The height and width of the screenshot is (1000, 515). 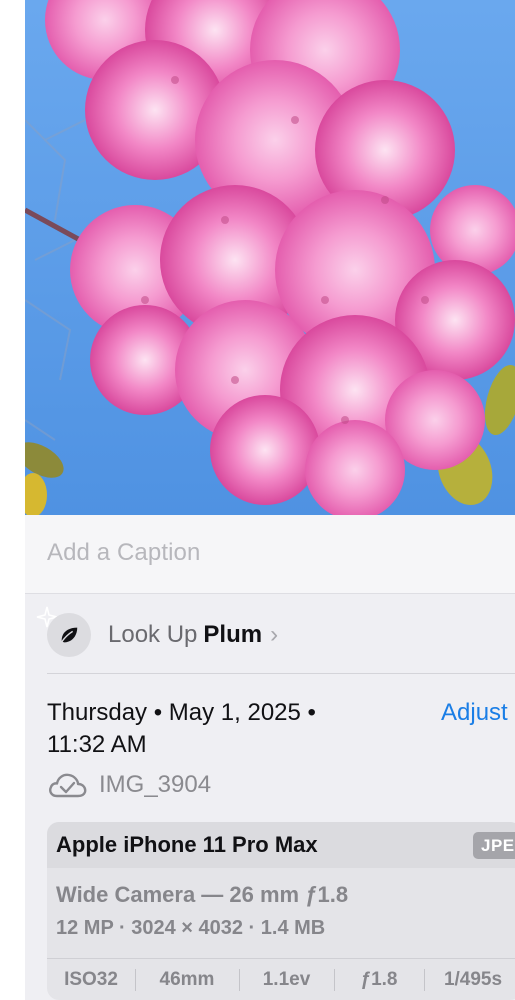 I want to click on filename-row: IMG_3904, so click(x=129, y=785).